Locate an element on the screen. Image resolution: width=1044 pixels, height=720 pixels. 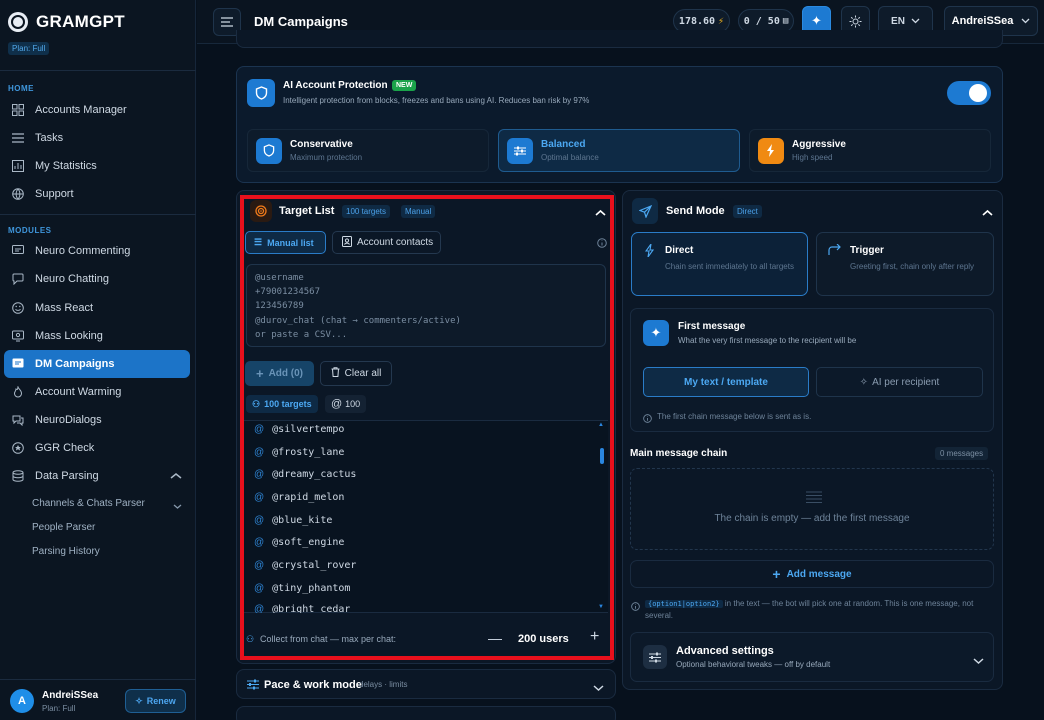
mode-option-balanced: Balanced Optimal balance is located at coordinates (619, 150).